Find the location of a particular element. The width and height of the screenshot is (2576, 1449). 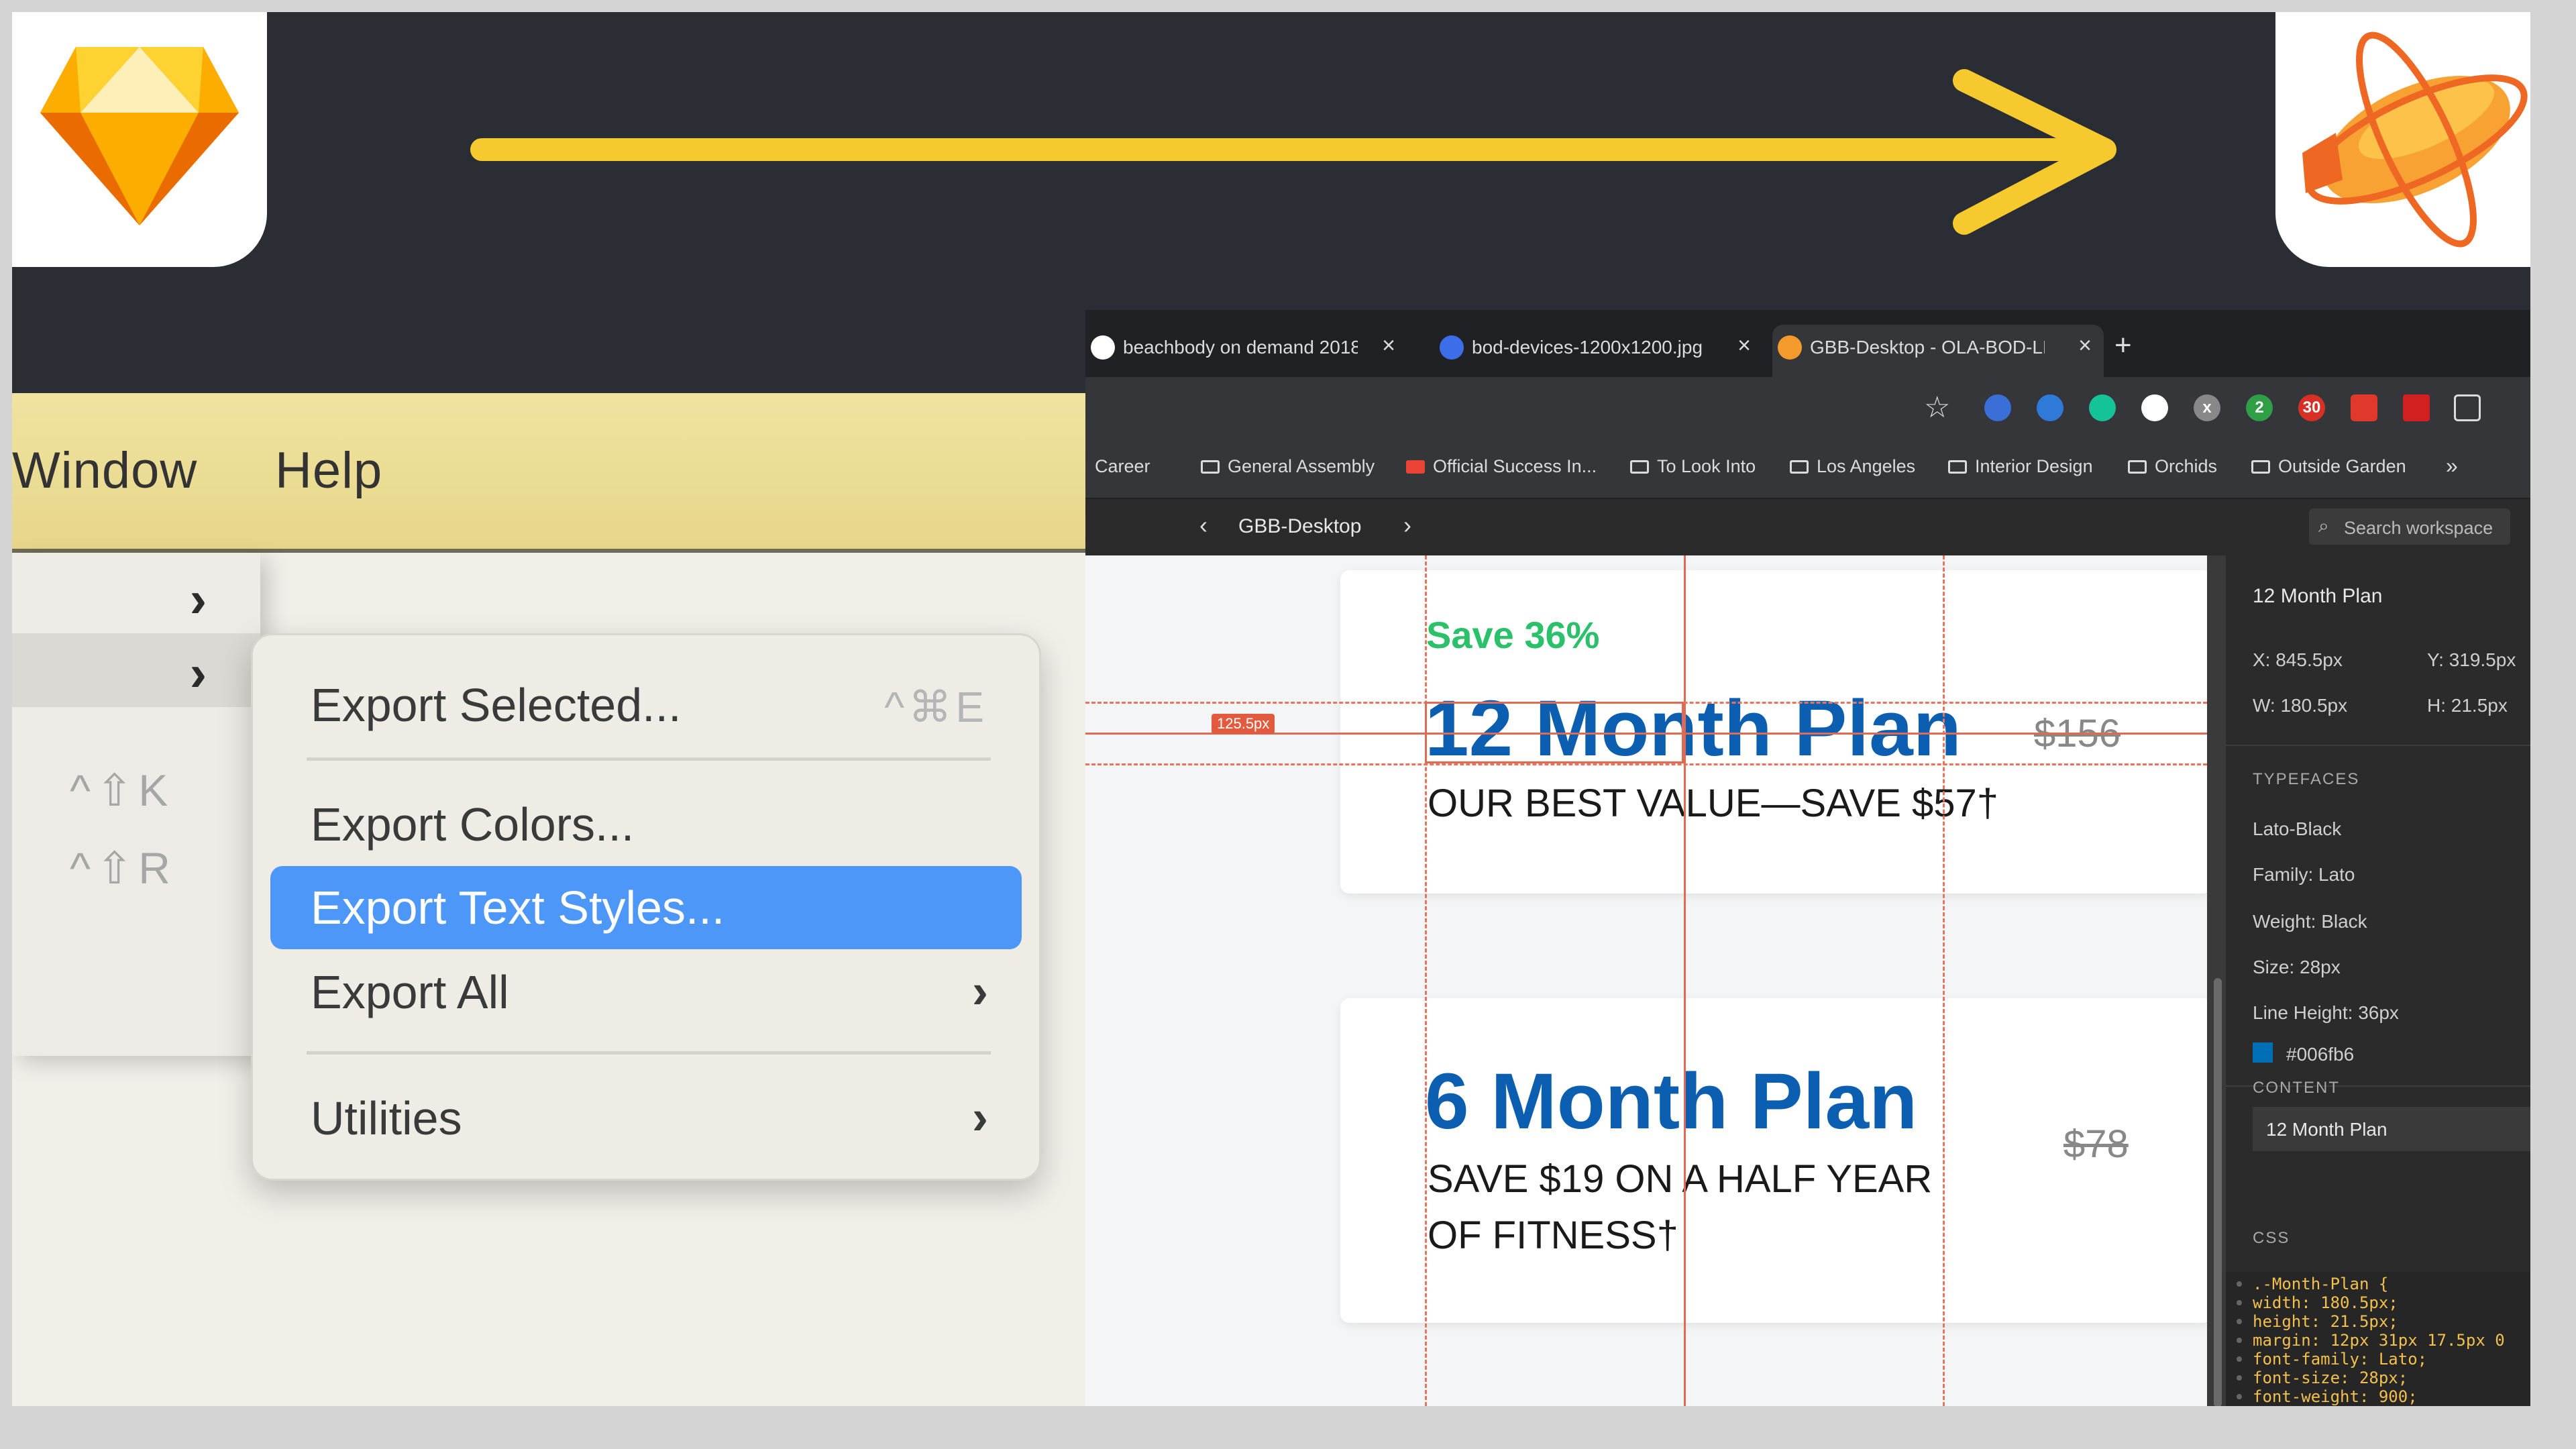

macos-menubar: Window Help is located at coordinates (548, 473).